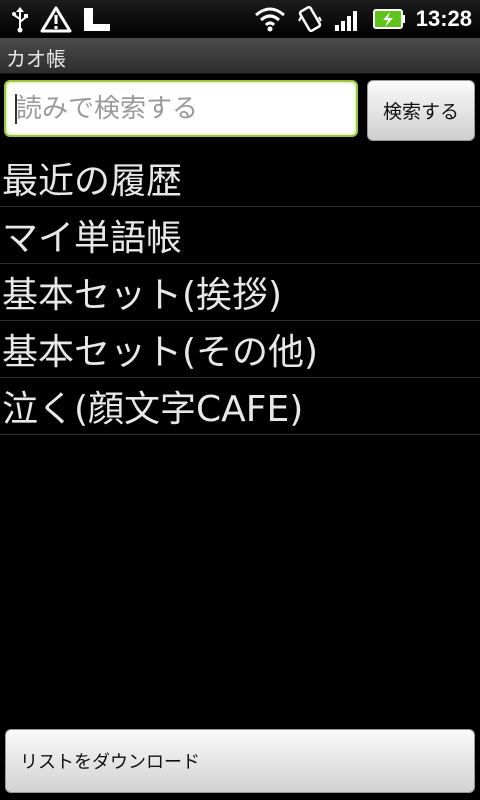 The width and height of the screenshot is (480, 800). I want to click on status-bar-notifications, so click(61, 19).